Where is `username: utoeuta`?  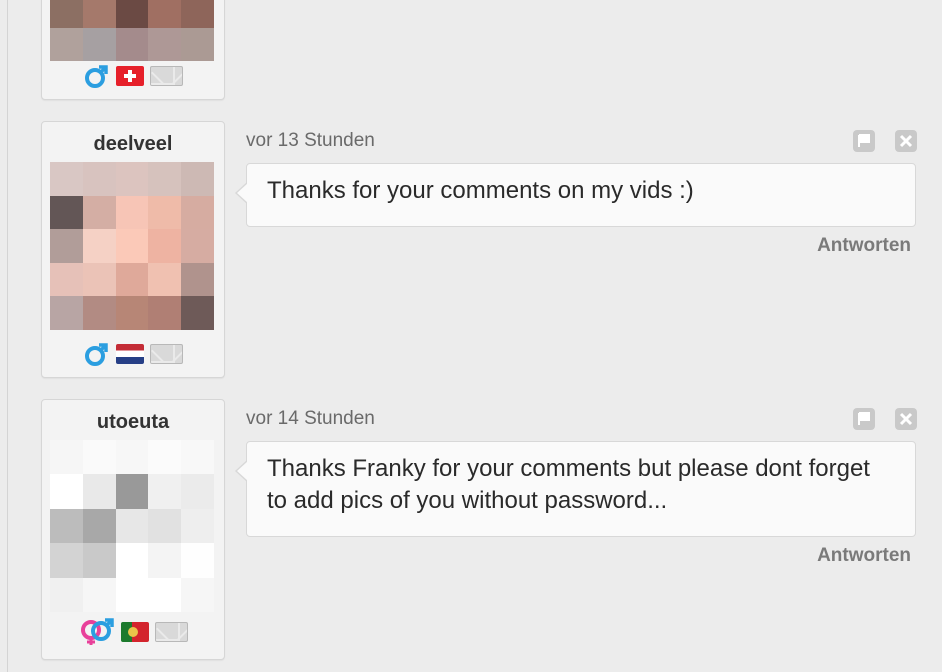
username: utoeuta is located at coordinates (133, 422).